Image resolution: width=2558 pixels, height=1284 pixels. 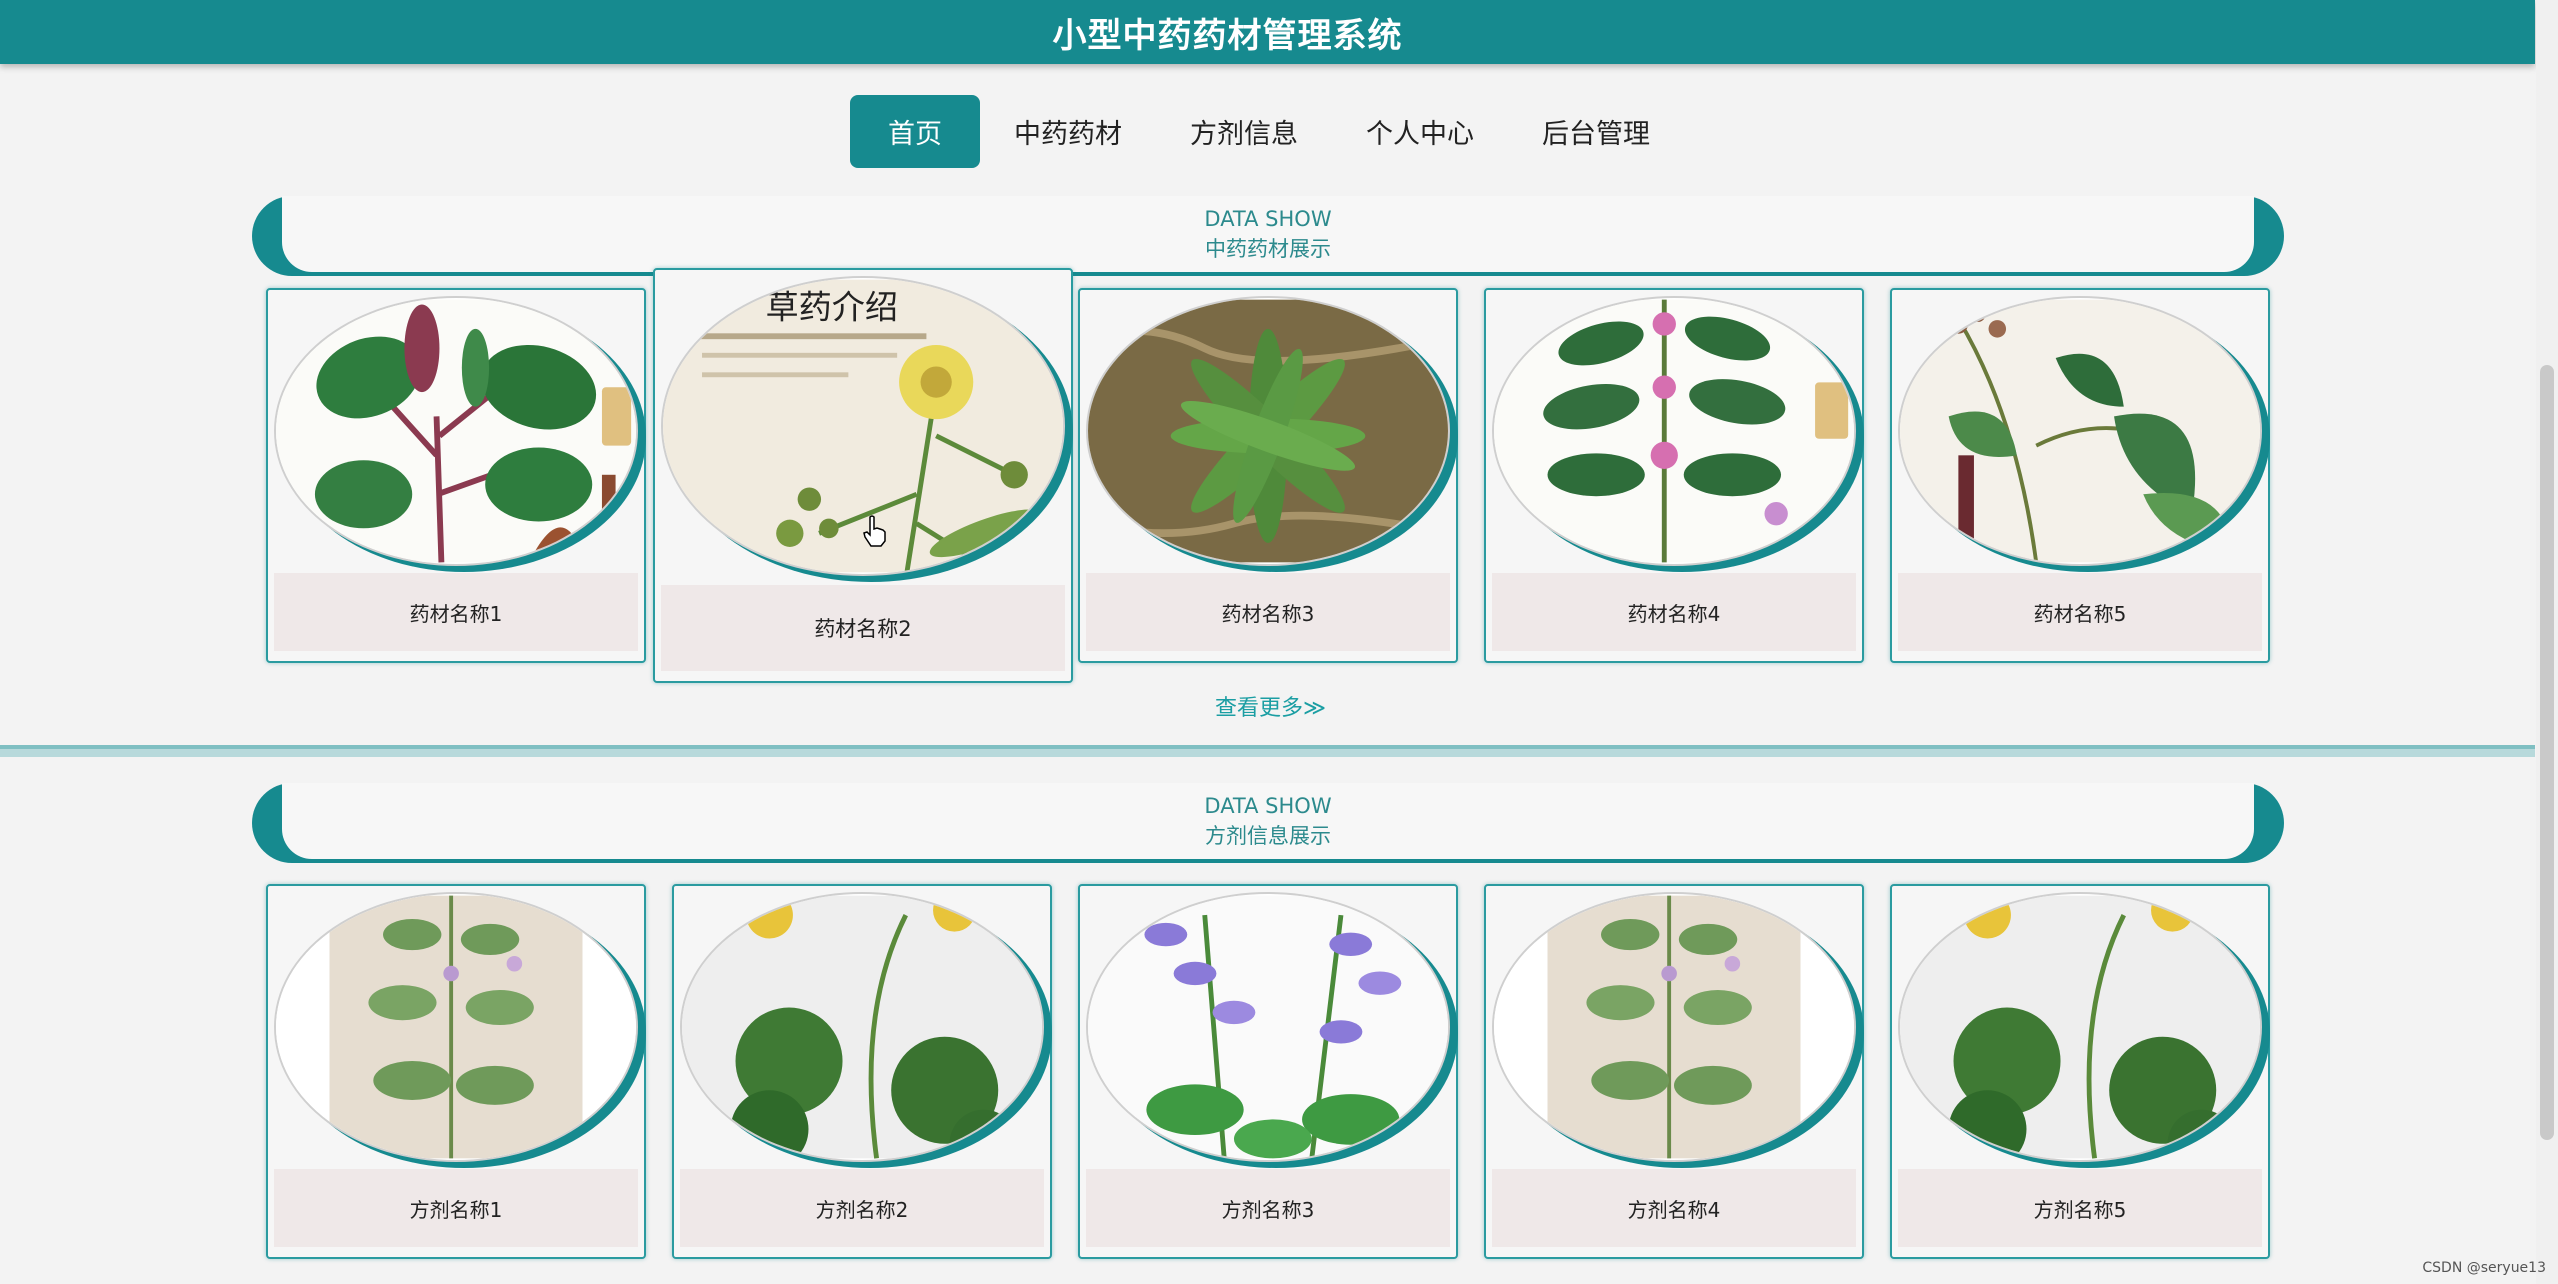 I want to click on herb-card-4: 药材名称4, so click(x=1674, y=475).